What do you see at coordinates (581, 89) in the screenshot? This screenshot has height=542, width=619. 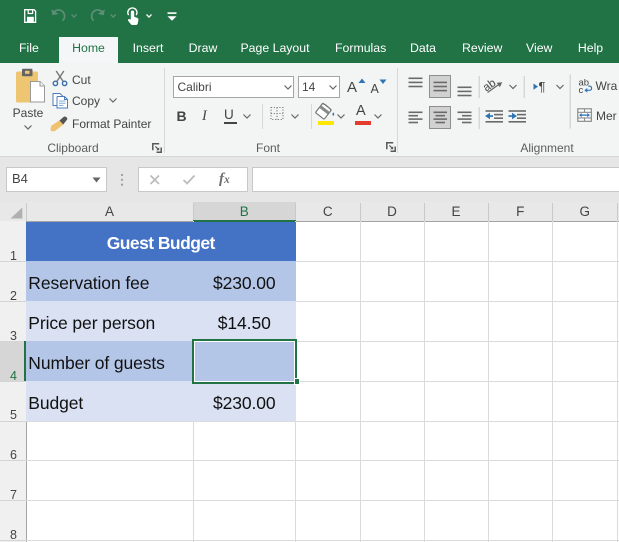 I see `svg-text: c` at bounding box center [581, 89].